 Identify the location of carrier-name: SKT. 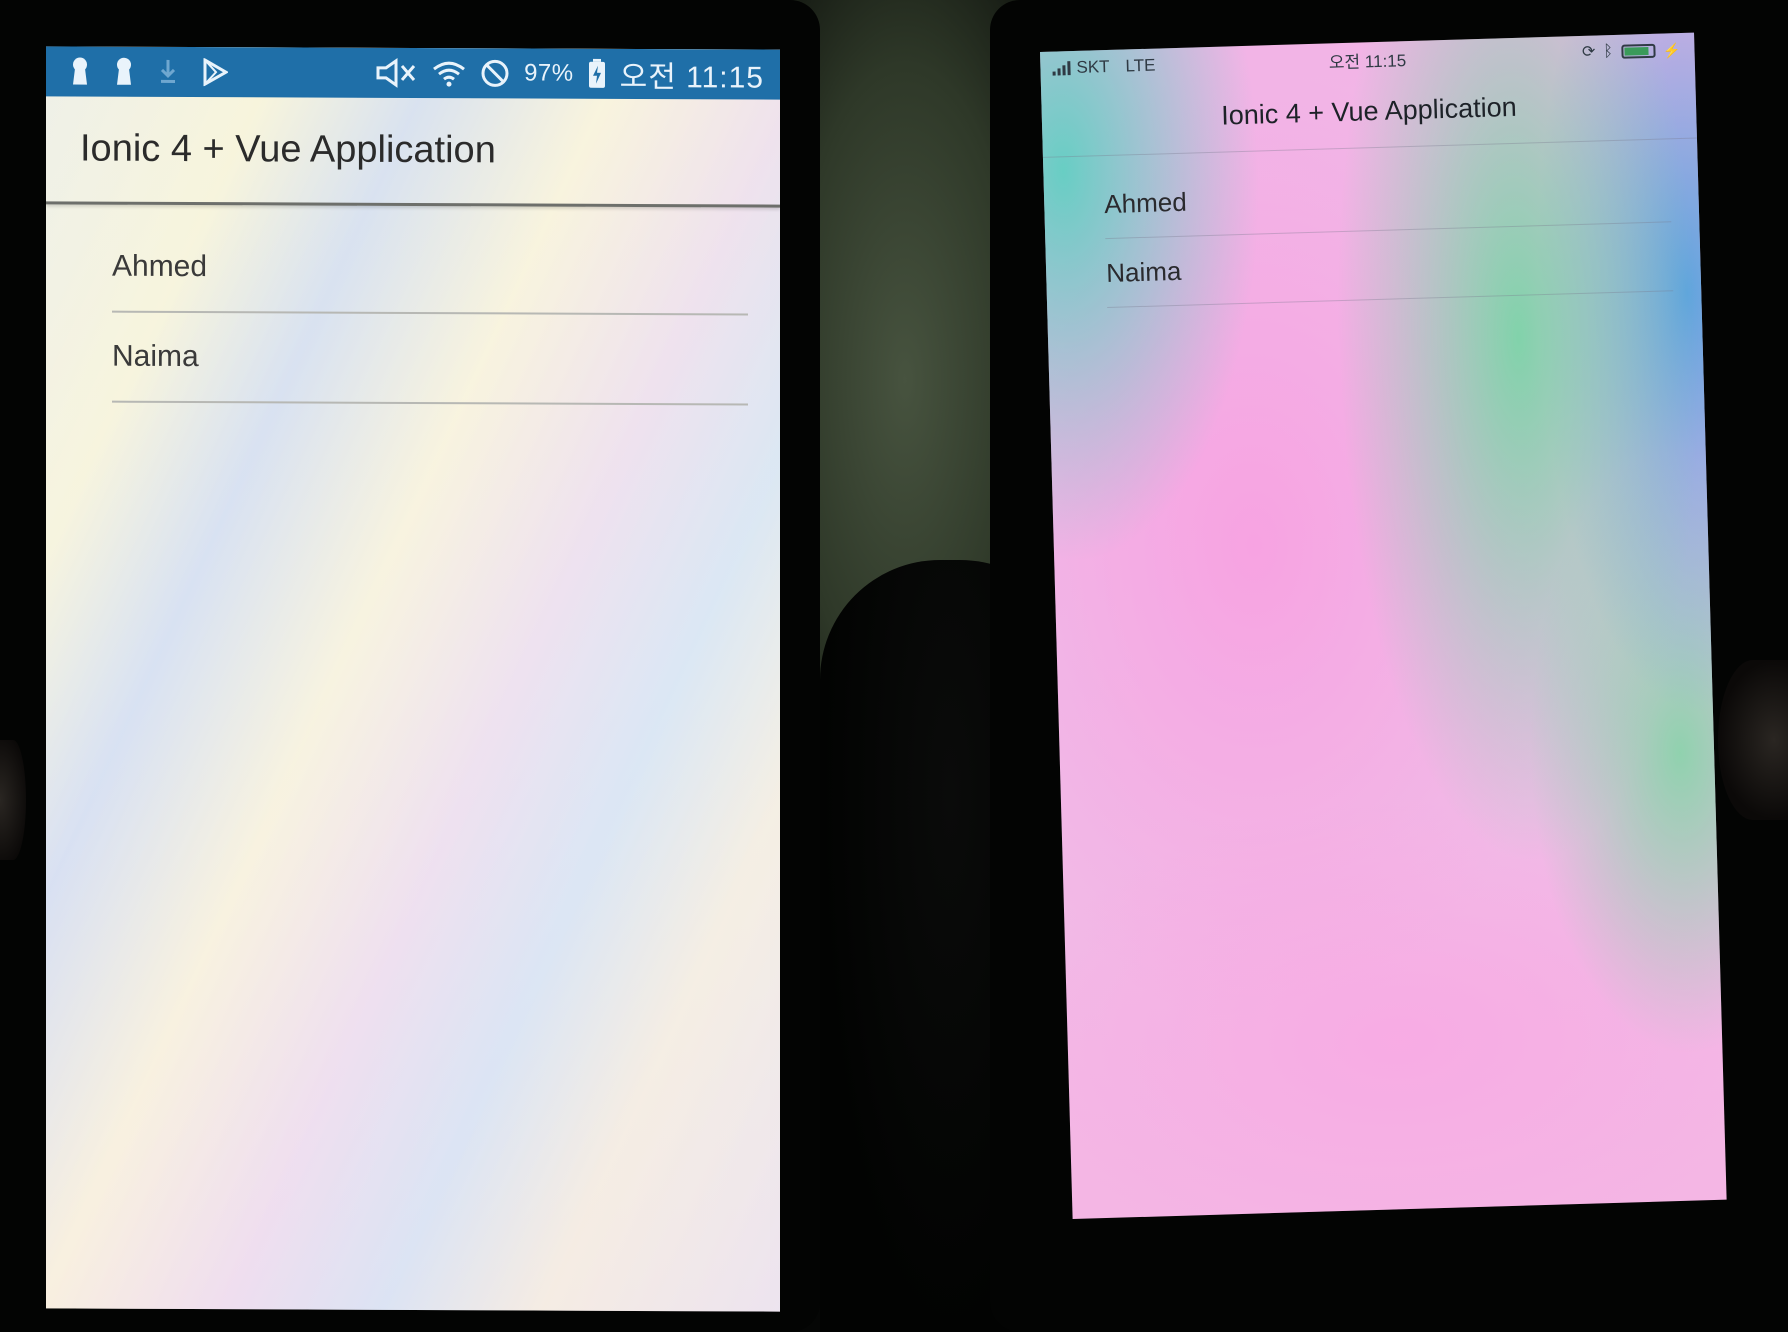
(1093, 66).